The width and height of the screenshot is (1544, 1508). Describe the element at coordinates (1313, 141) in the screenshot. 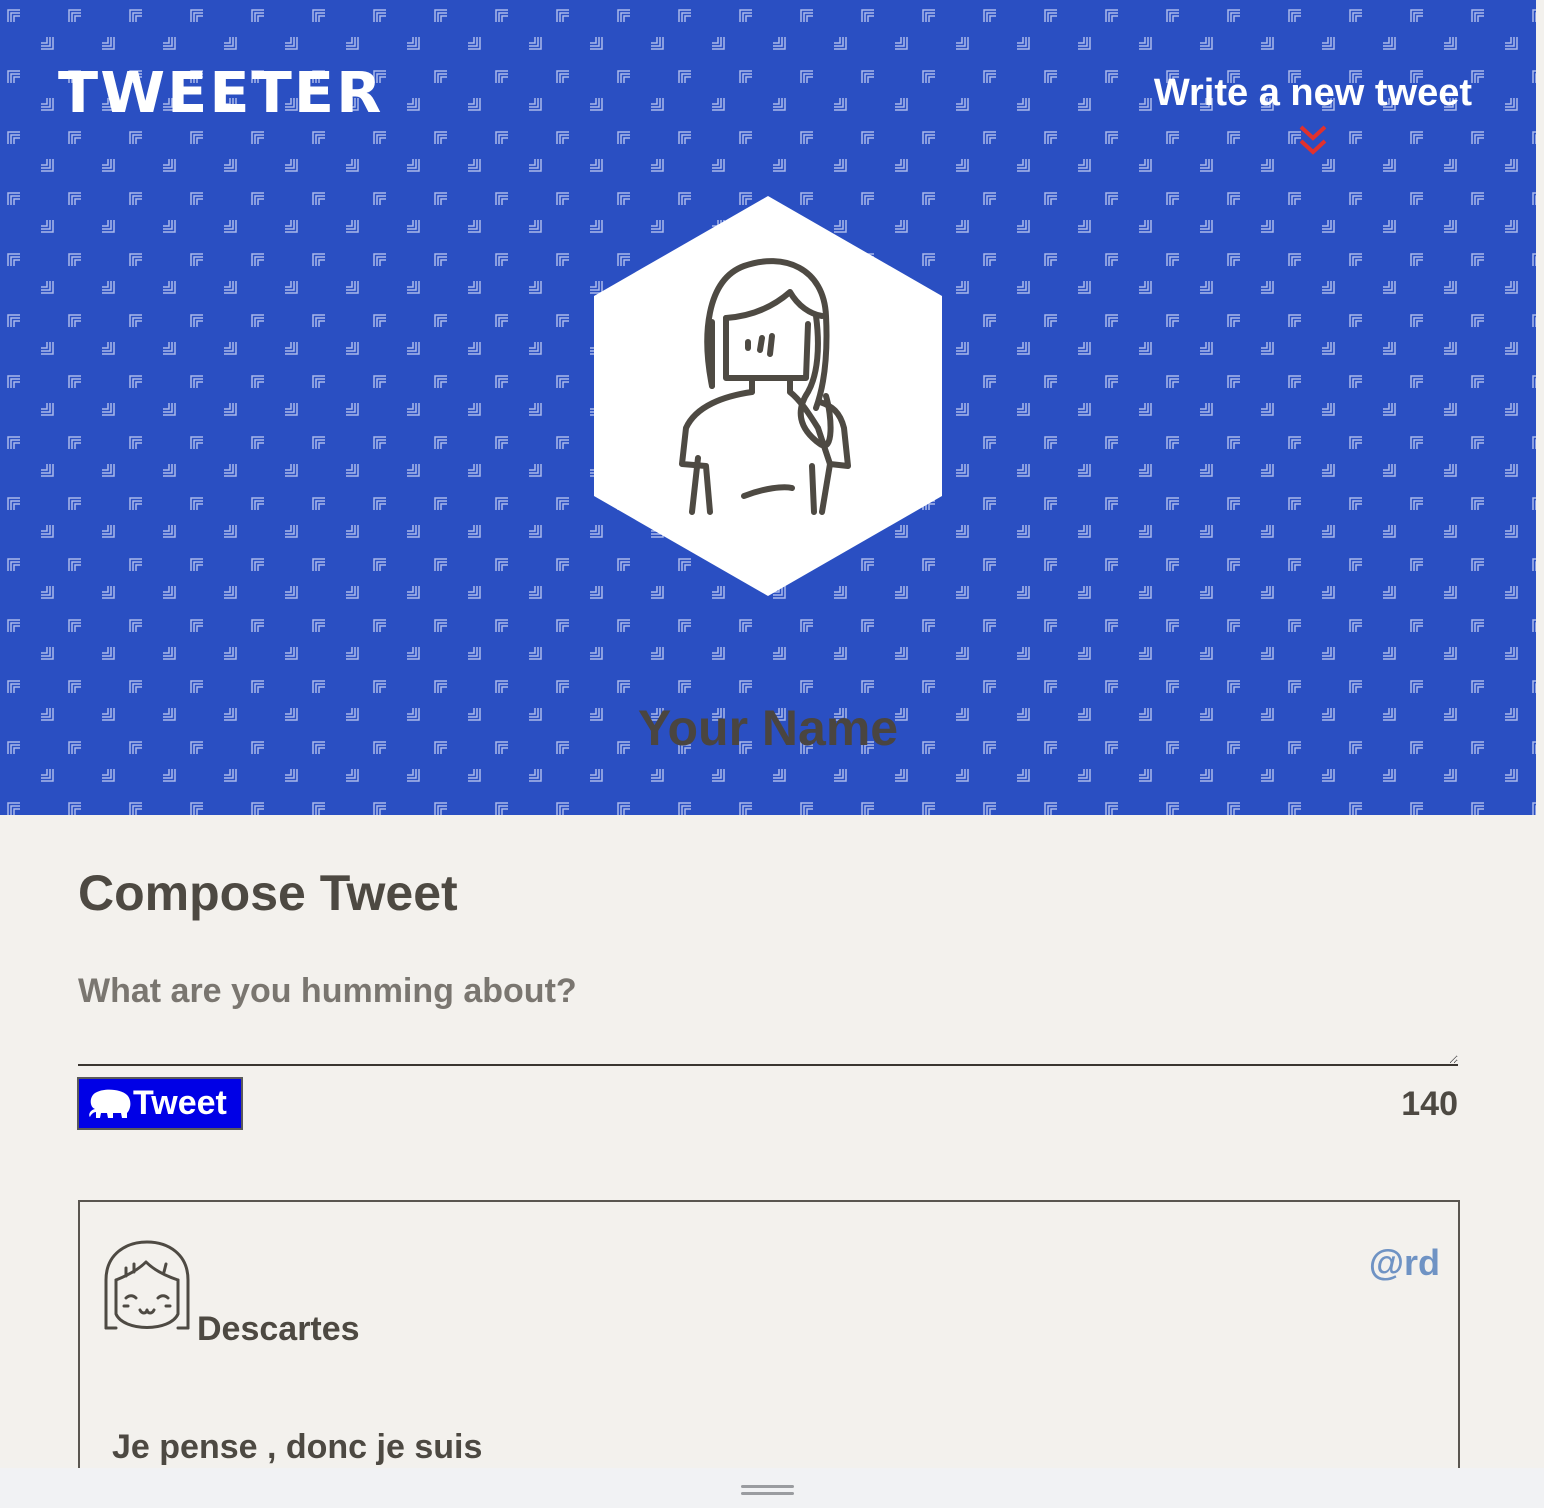

I see `double-chevron-down-icon` at that location.